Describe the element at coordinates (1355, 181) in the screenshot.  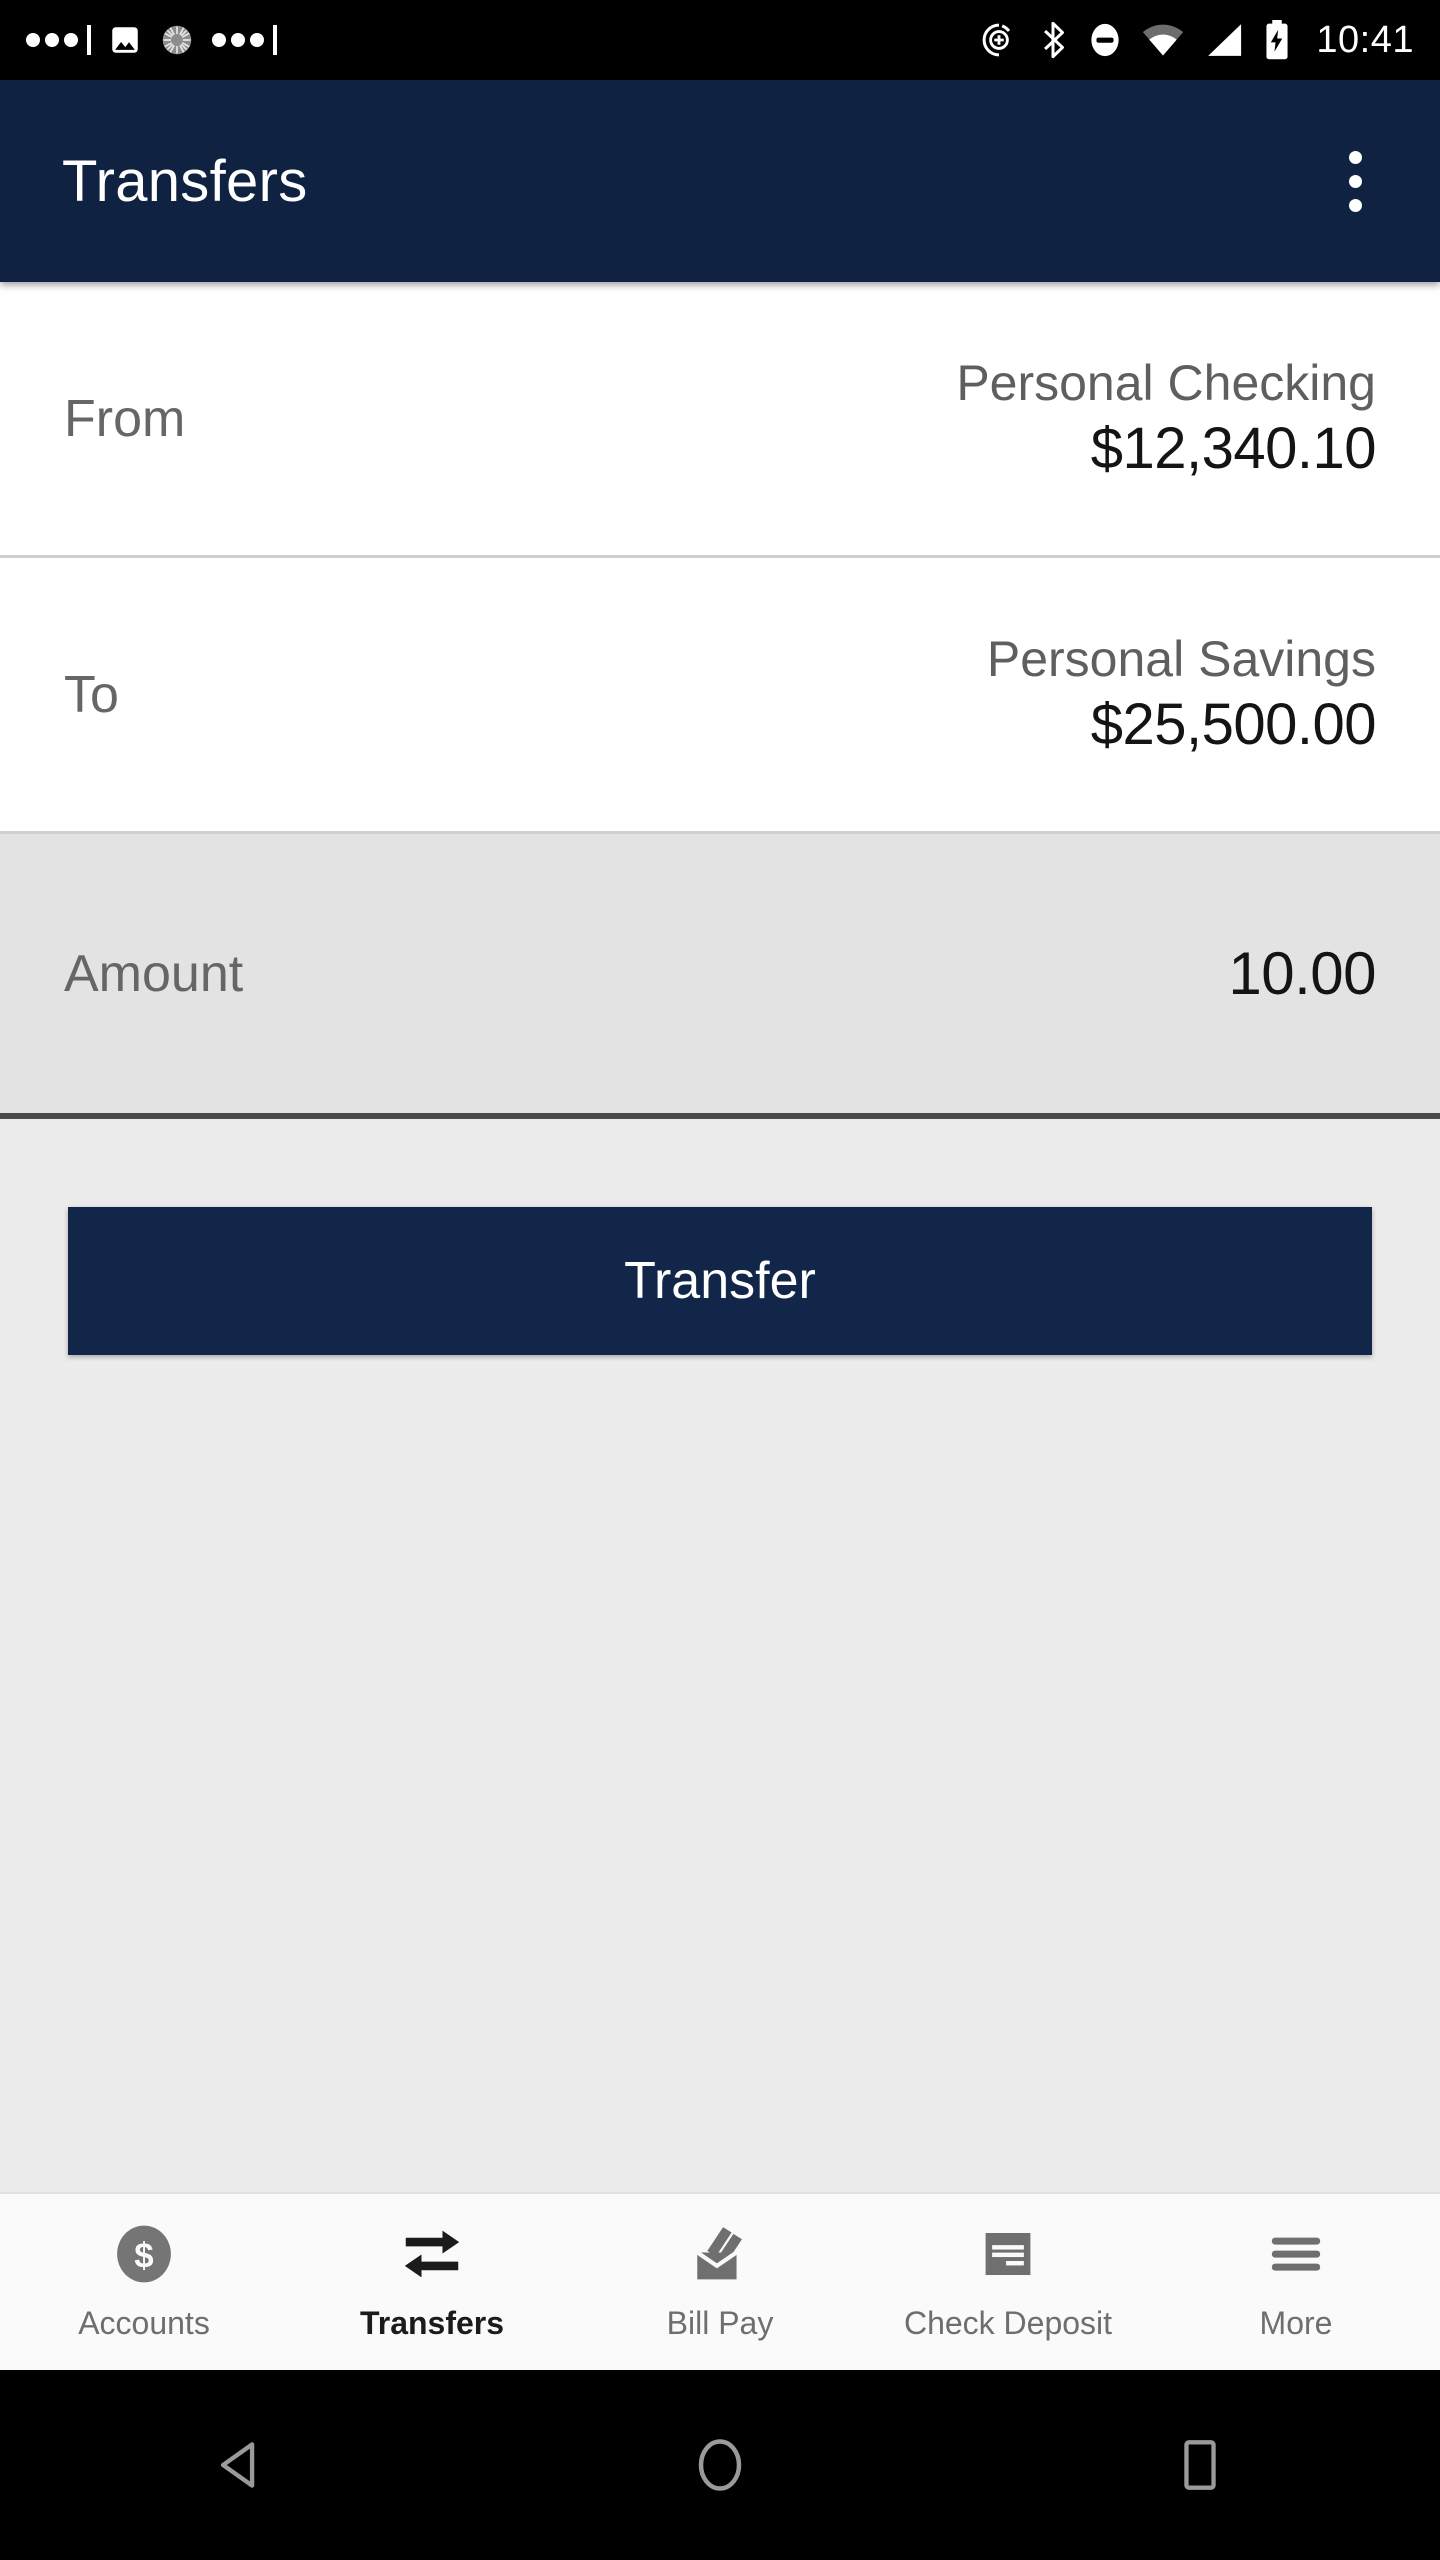
I see `more-vert-icon` at that location.